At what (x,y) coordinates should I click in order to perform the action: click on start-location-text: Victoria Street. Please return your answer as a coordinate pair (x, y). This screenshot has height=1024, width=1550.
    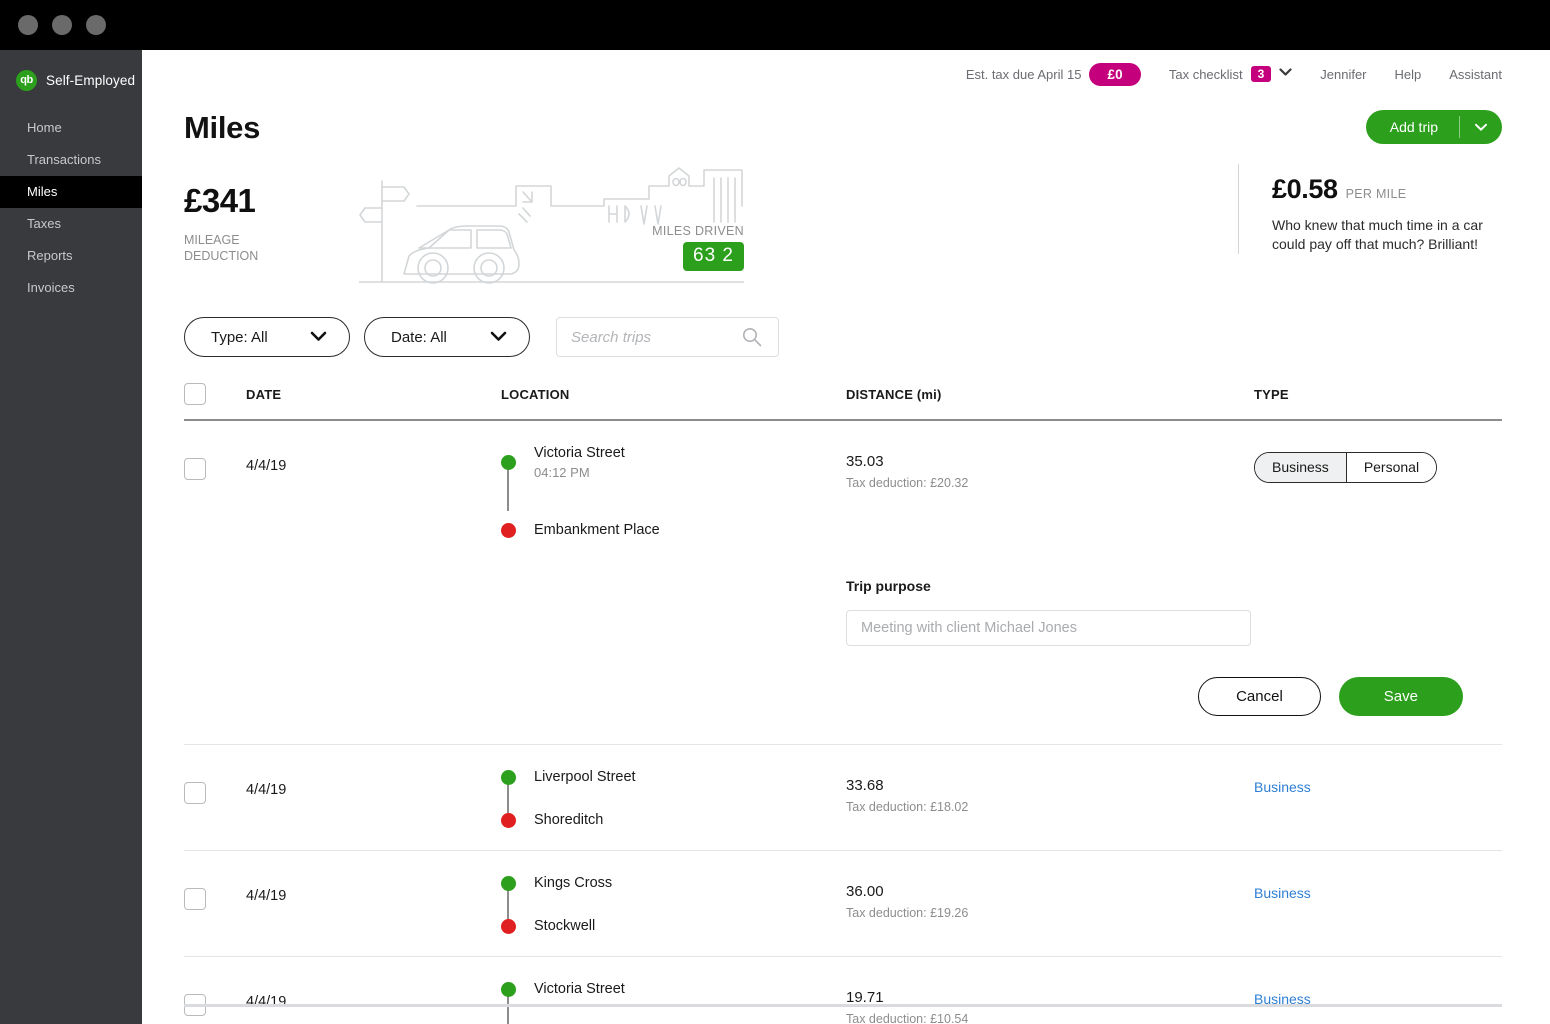
    Looking at the image, I should click on (579, 989).